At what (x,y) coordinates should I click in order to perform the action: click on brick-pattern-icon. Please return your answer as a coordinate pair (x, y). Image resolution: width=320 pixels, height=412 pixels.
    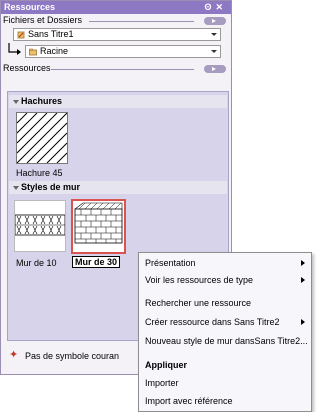
    Looking at the image, I should click on (98, 223).